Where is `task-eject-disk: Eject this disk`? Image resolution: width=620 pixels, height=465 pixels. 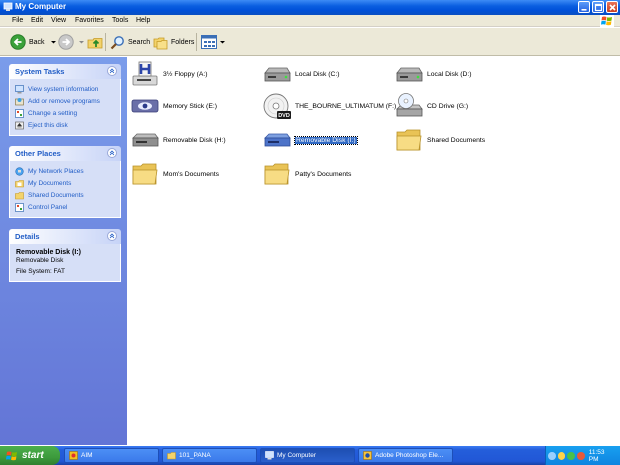
task-eject-disk: Eject this disk is located at coordinates (65, 125).